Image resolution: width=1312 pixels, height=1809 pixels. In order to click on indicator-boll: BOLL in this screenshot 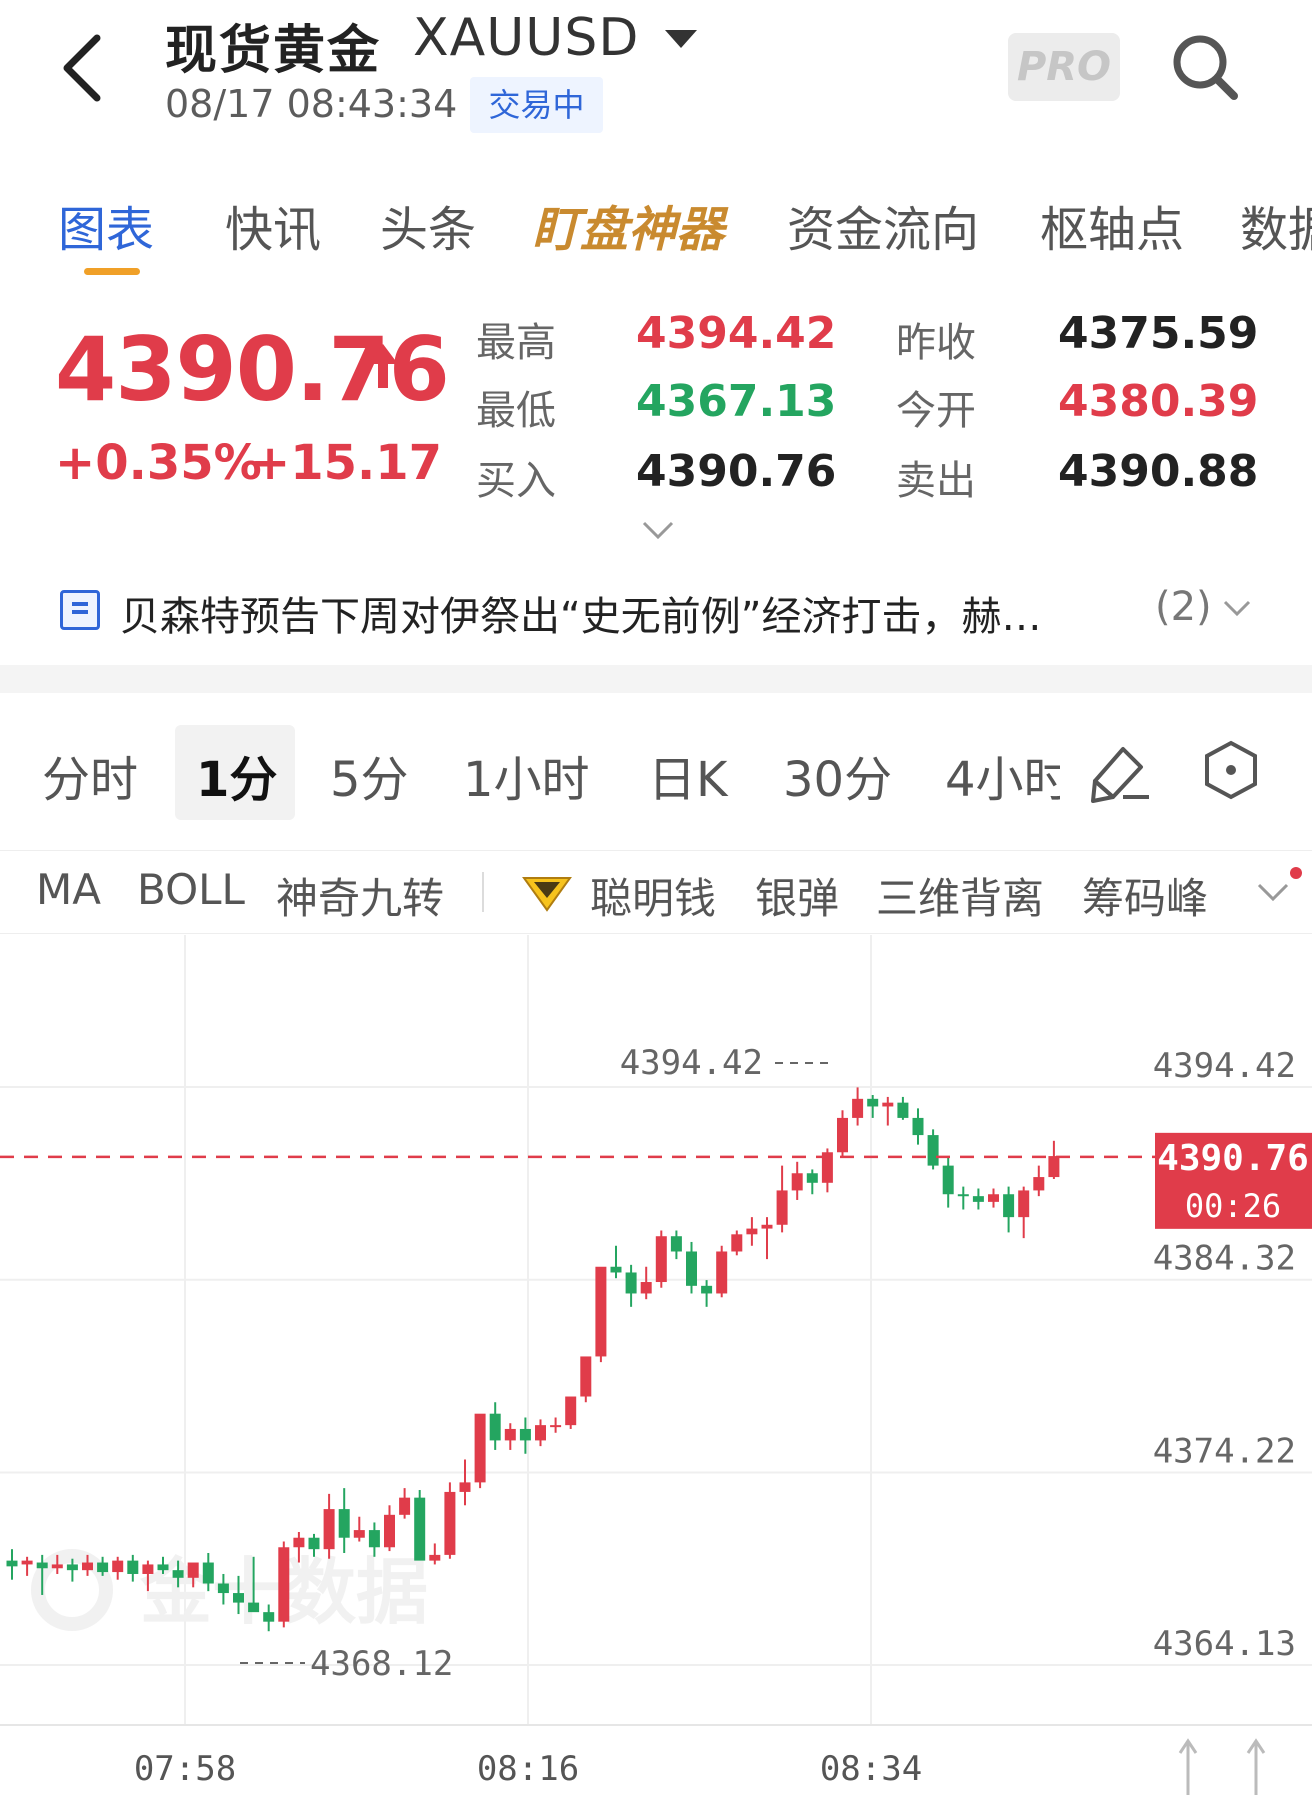, I will do `click(191, 889)`.